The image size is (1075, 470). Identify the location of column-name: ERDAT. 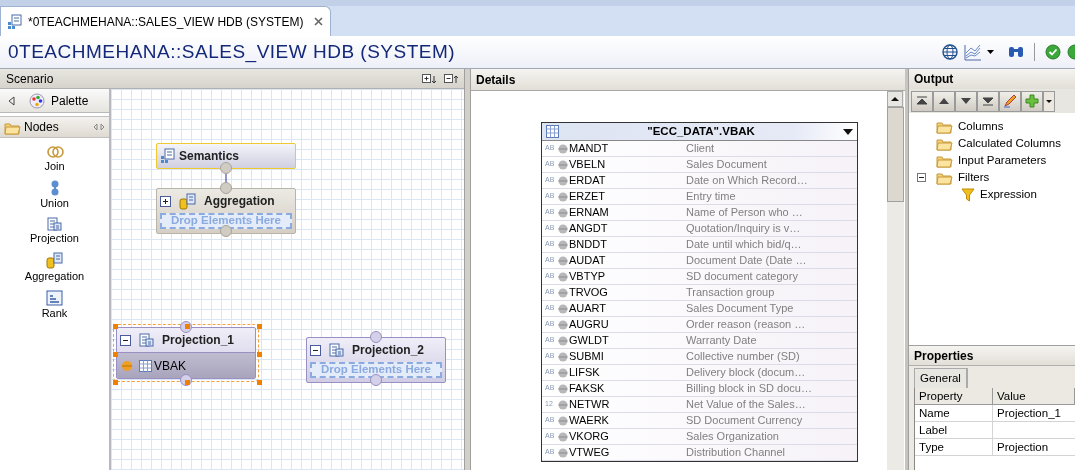
(587, 181).